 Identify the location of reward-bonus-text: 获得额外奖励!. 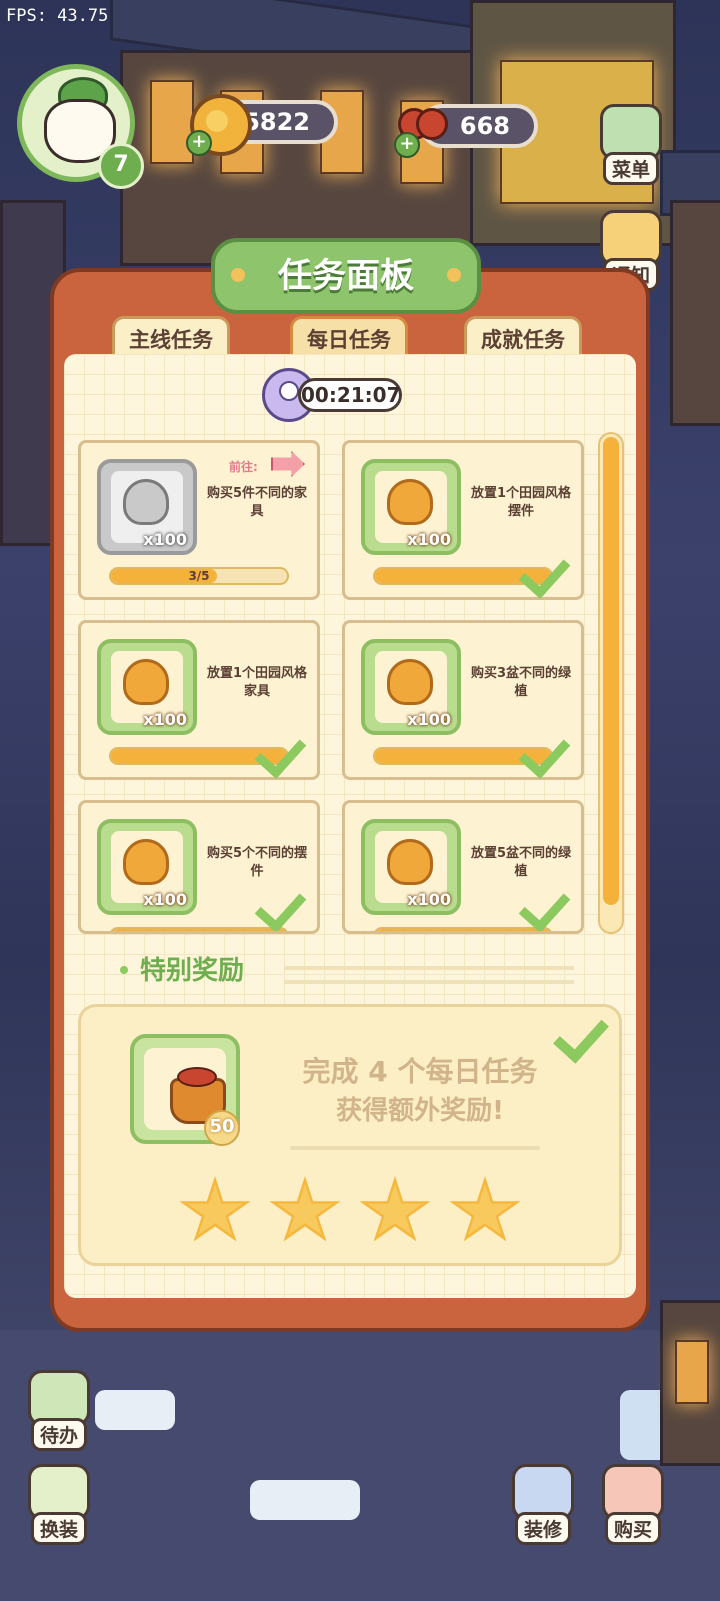
(420, 1111).